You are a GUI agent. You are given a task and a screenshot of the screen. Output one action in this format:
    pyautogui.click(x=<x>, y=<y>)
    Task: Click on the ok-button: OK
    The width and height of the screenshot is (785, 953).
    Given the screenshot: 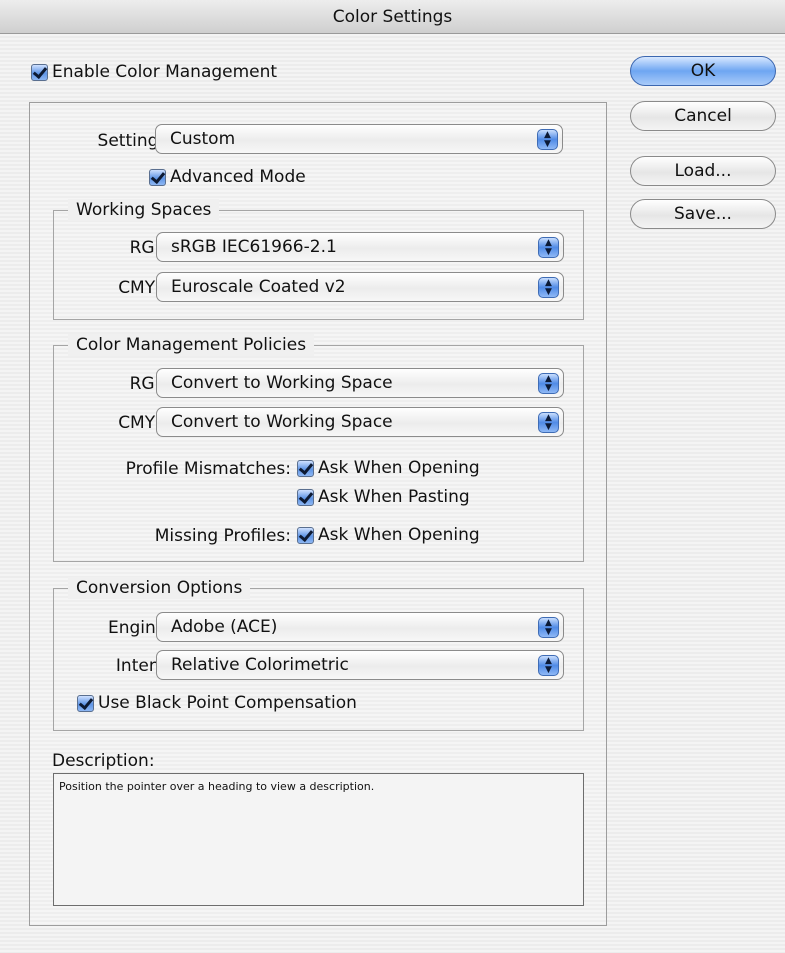 What is the action you would take?
    pyautogui.click(x=703, y=71)
    